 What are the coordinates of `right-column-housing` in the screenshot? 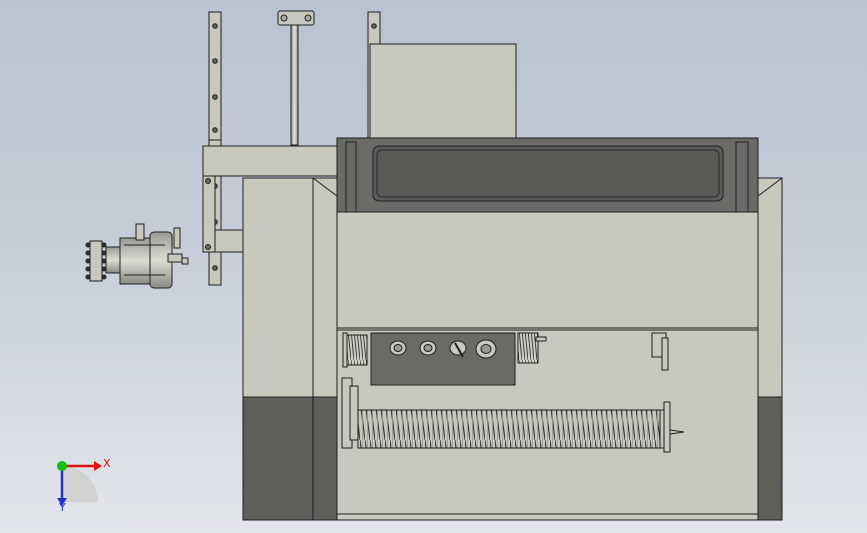 It's located at (770, 349).